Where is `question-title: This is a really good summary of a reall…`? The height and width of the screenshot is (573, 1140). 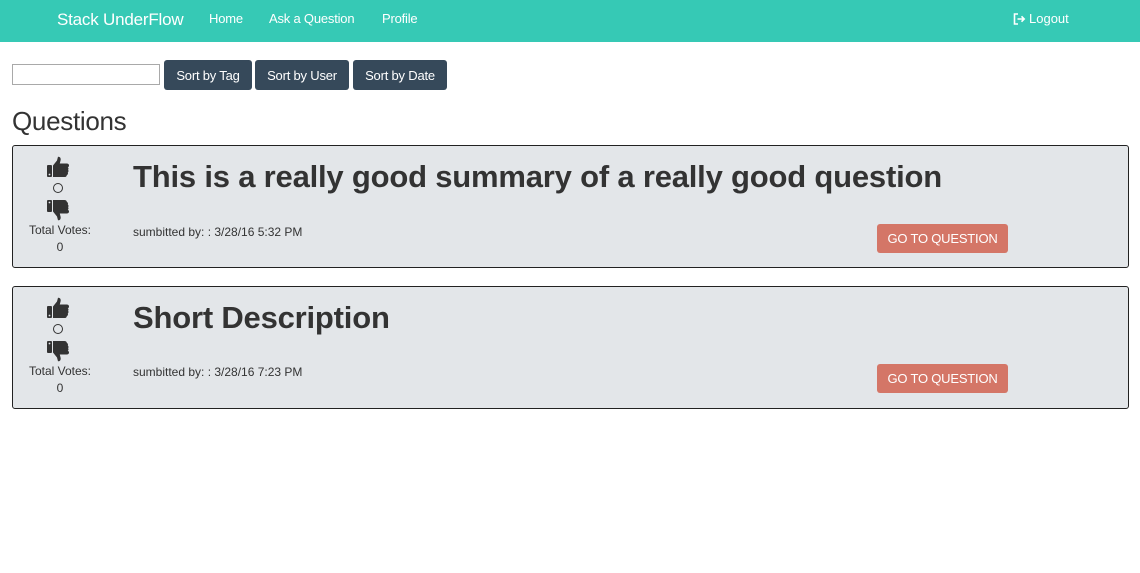
question-title: This is a really good summary of a reall… is located at coordinates (537, 177).